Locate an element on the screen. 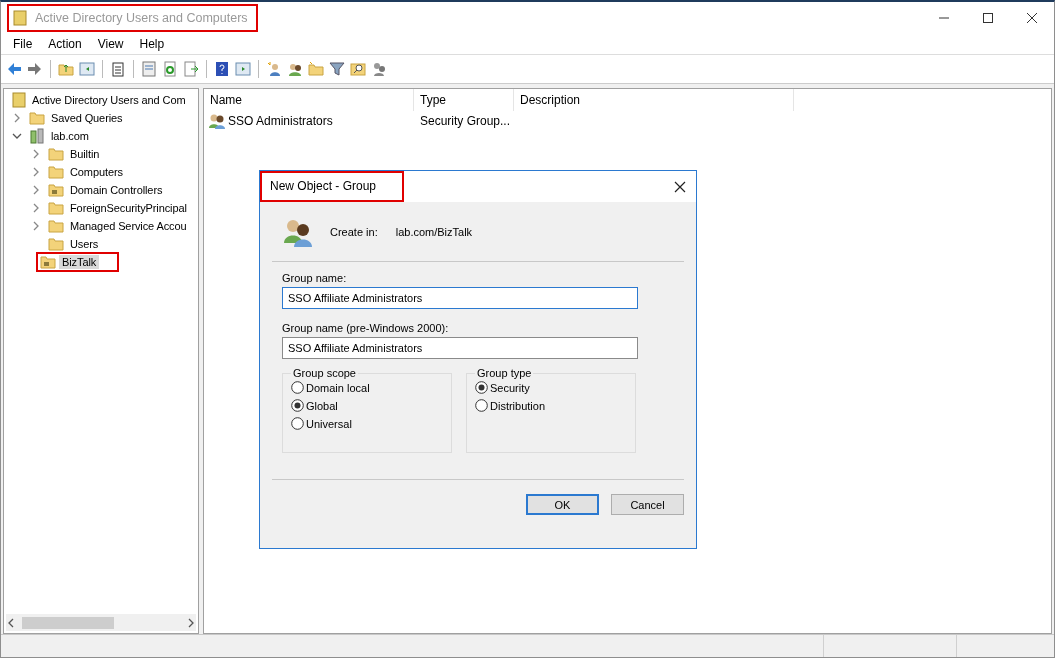 This screenshot has height=658, width=1055. radio-label: Global is located at coordinates (322, 405).